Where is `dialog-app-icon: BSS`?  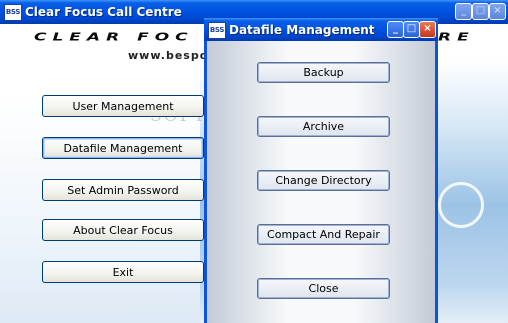
dialog-app-icon: BSS is located at coordinates (217, 30).